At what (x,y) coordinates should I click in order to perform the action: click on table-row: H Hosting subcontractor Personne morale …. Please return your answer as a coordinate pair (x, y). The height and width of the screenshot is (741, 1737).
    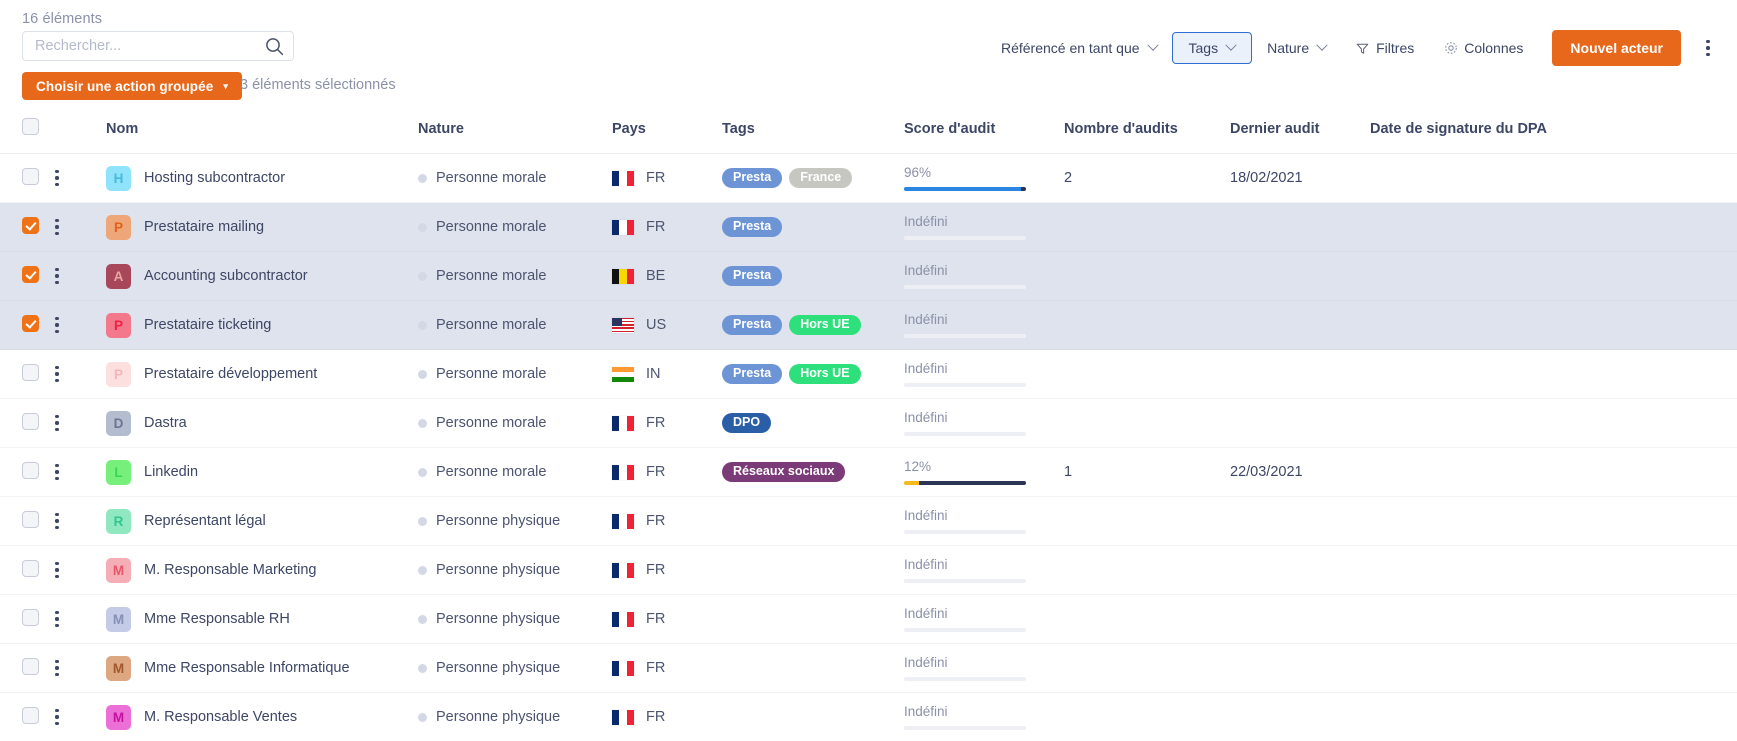
    Looking at the image, I should click on (868, 178).